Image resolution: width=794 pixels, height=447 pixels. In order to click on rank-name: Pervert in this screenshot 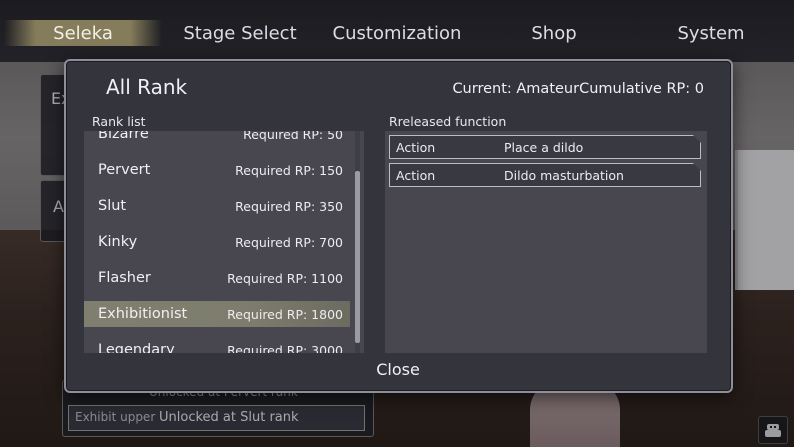, I will do `click(124, 170)`.